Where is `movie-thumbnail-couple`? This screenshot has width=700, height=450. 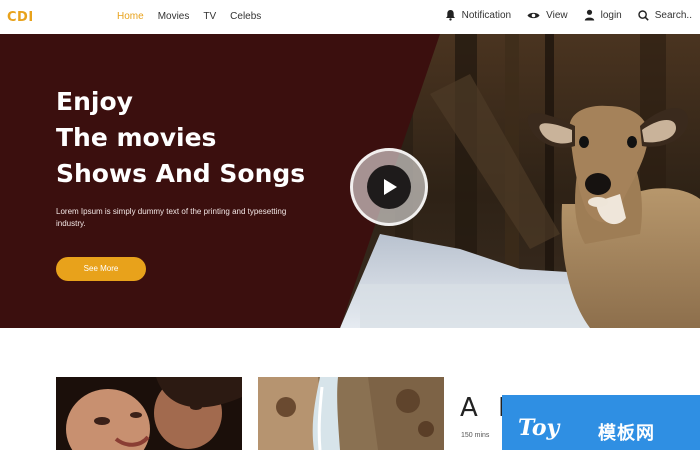 movie-thumbnail-couple is located at coordinates (149, 413).